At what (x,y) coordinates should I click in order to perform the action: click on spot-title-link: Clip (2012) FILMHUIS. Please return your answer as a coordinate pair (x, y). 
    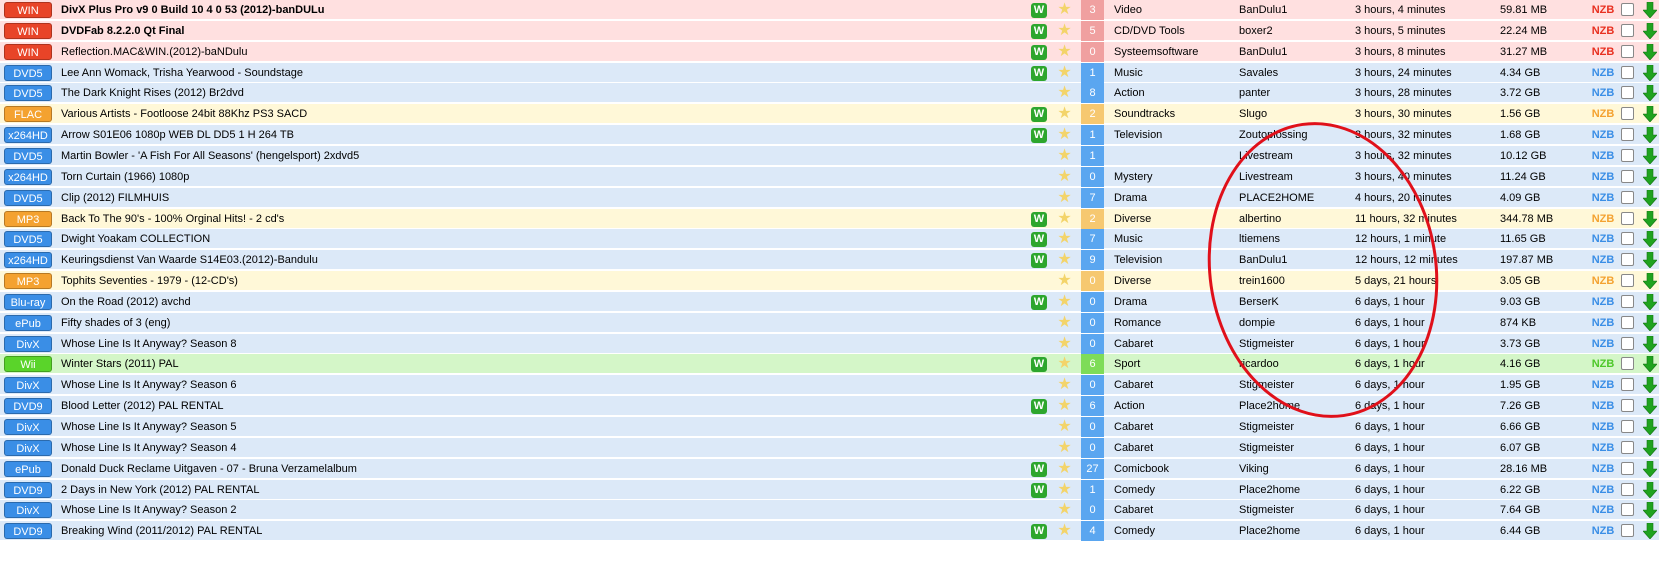
    Looking at the image, I should click on (541, 198).